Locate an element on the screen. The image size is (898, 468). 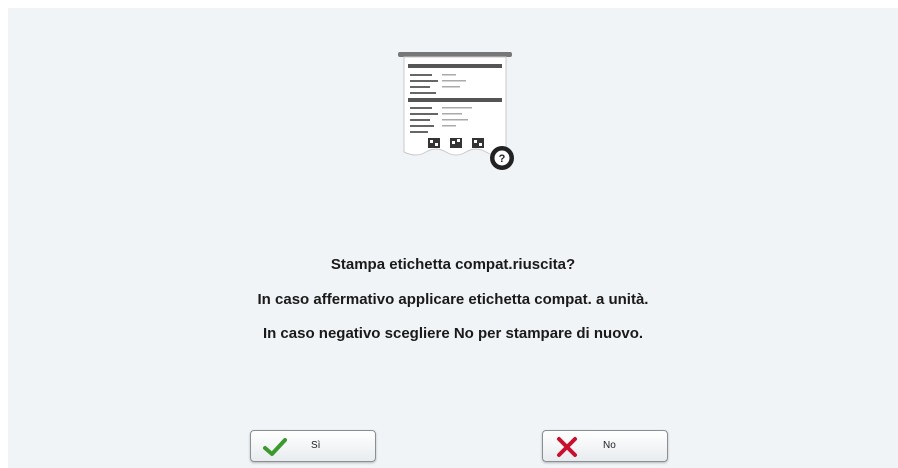
no-button-label: No is located at coordinates (609, 445).